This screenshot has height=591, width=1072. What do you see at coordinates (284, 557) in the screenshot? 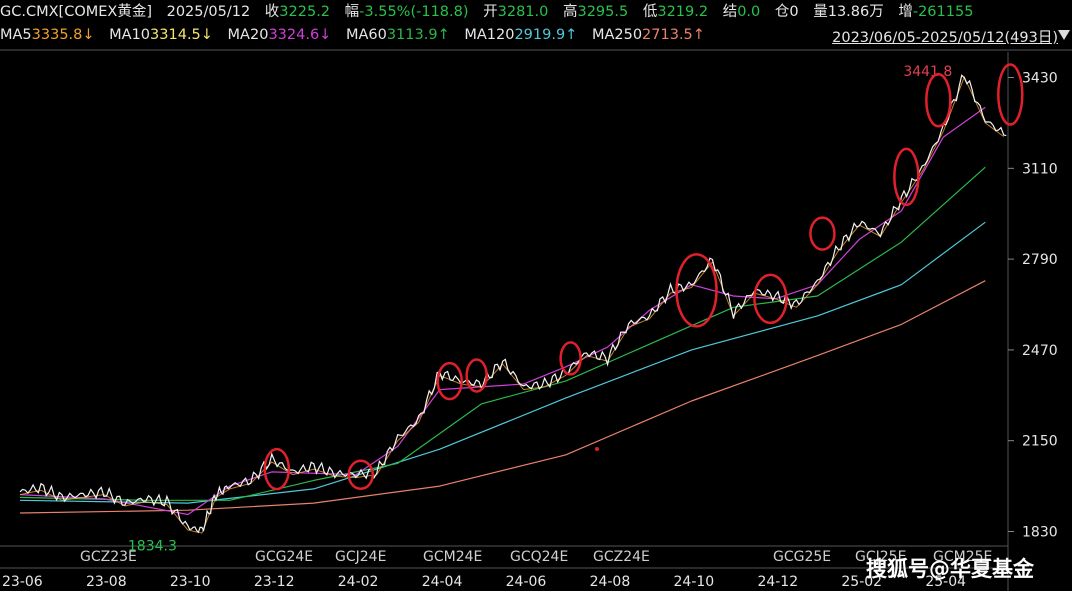
I see `contract-label: GCG24E` at bounding box center [284, 557].